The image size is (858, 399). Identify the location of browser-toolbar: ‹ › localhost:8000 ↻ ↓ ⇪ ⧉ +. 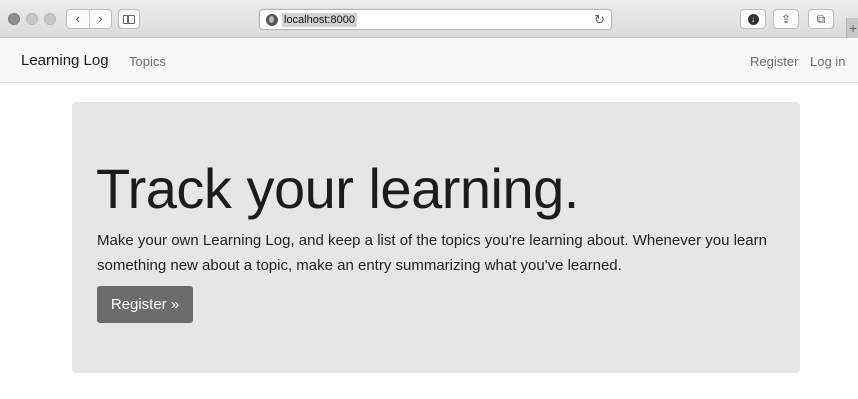
(429, 19).